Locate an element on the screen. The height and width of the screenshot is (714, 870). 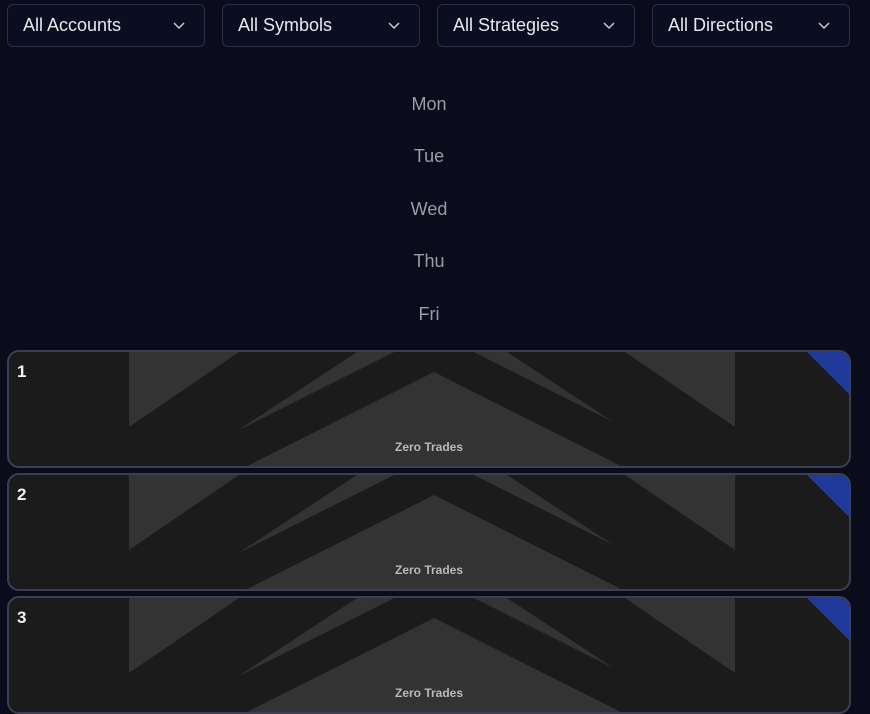
week-number: 1 is located at coordinates (22, 371).